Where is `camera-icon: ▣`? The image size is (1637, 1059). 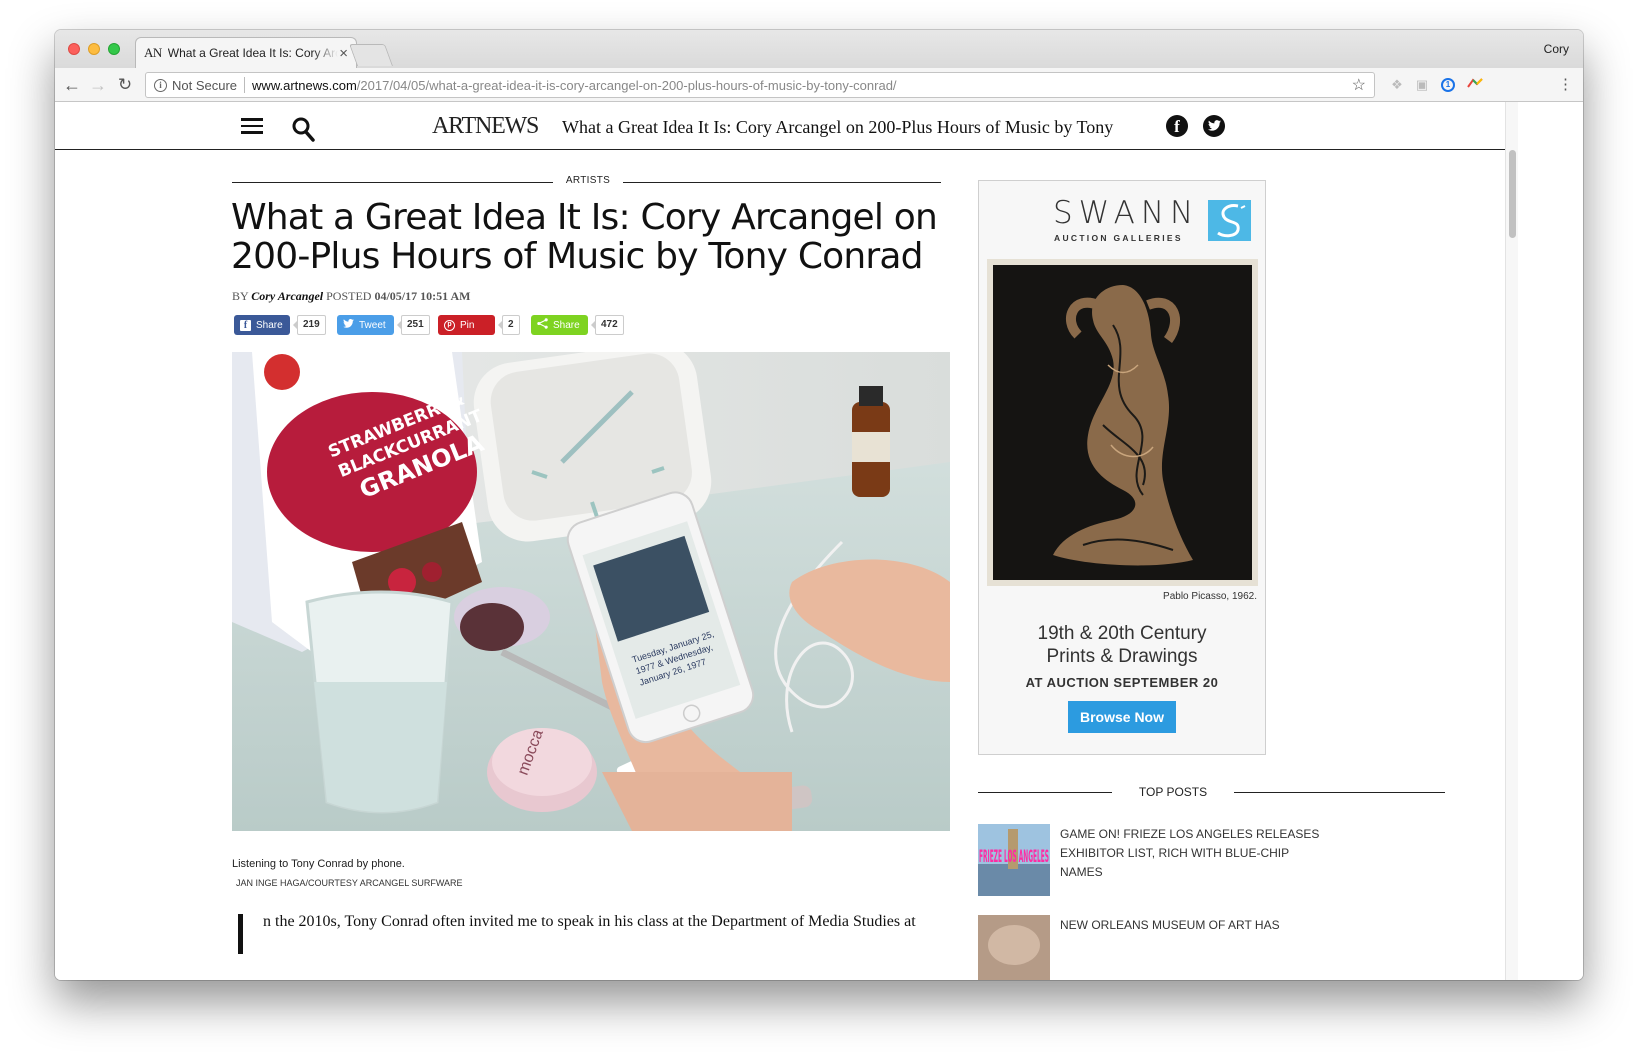 camera-icon: ▣ is located at coordinates (1422, 85).